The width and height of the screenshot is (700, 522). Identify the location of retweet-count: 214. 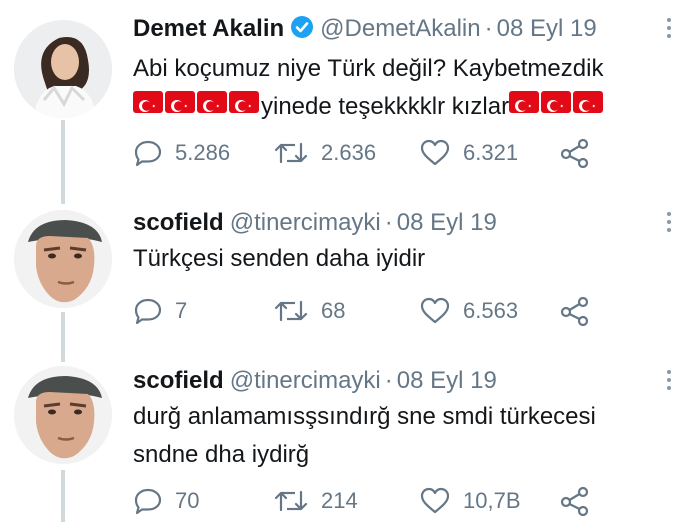
(339, 500).